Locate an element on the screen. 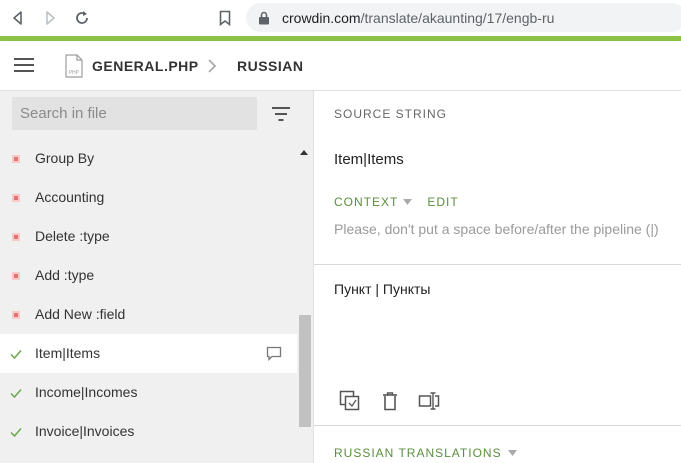  svg-text: PHP is located at coordinates (74, 73).